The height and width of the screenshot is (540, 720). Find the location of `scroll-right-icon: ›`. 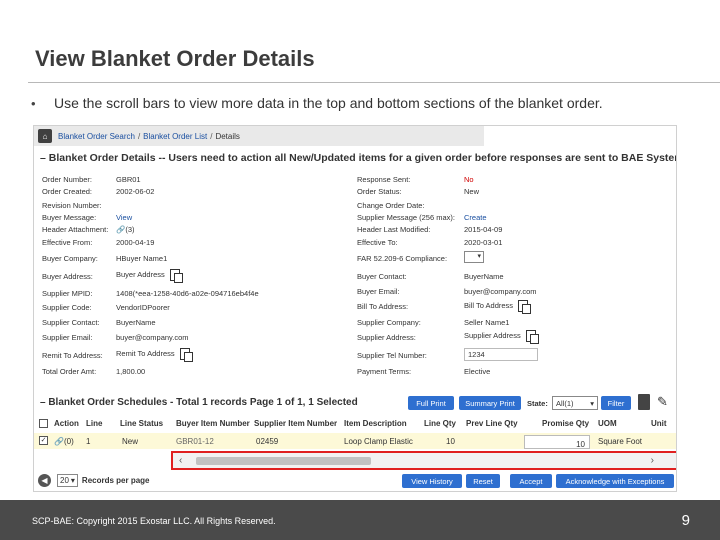

scroll-right-icon: › is located at coordinates (652, 460).